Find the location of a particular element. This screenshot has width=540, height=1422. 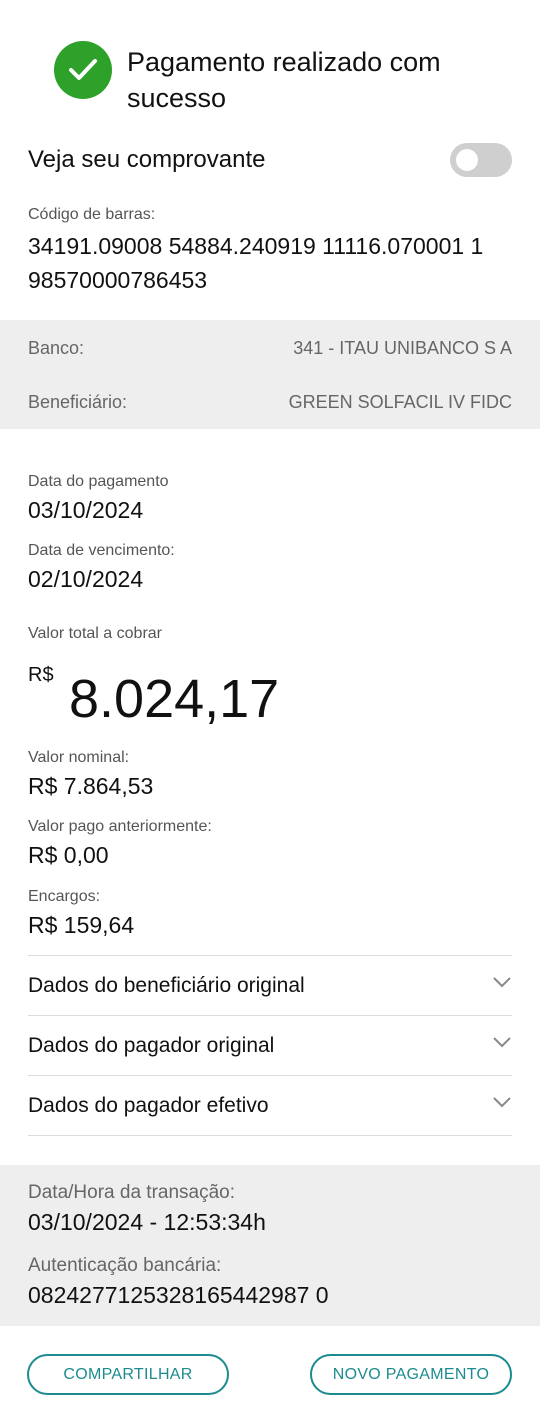

prior-paid-value: R$ 0,00 is located at coordinates (68, 855).